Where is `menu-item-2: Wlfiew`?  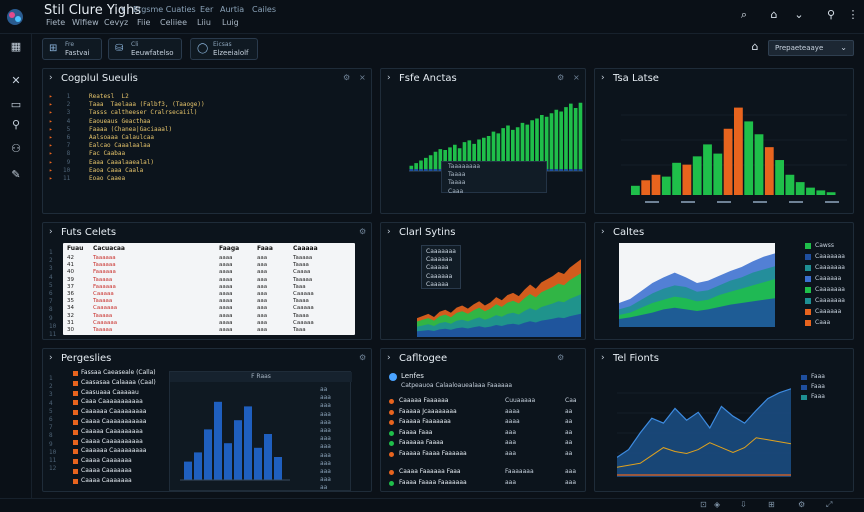 menu-item-2: Wlfiew is located at coordinates (85, 22).